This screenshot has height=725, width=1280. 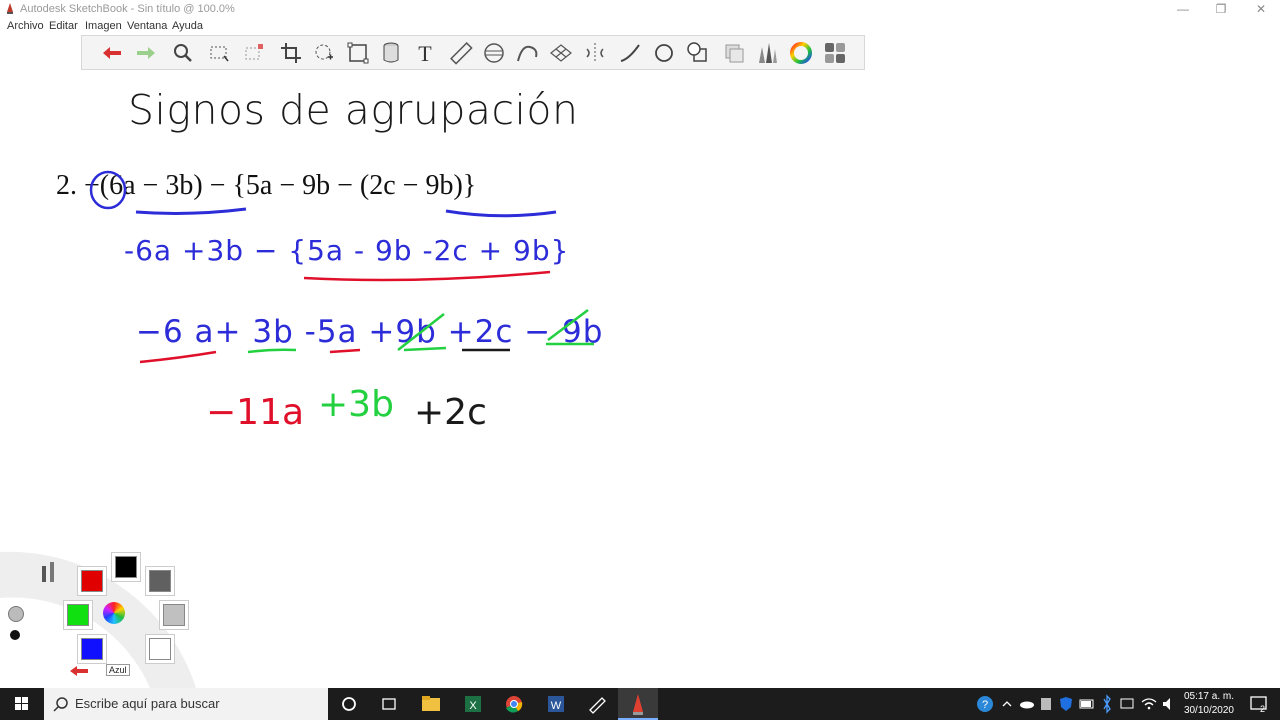 What do you see at coordinates (1209, 704) in the screenshot?
I see `system-clock: 05:17 a. m. 30/10/2020` at bounding box center [1209, 704].